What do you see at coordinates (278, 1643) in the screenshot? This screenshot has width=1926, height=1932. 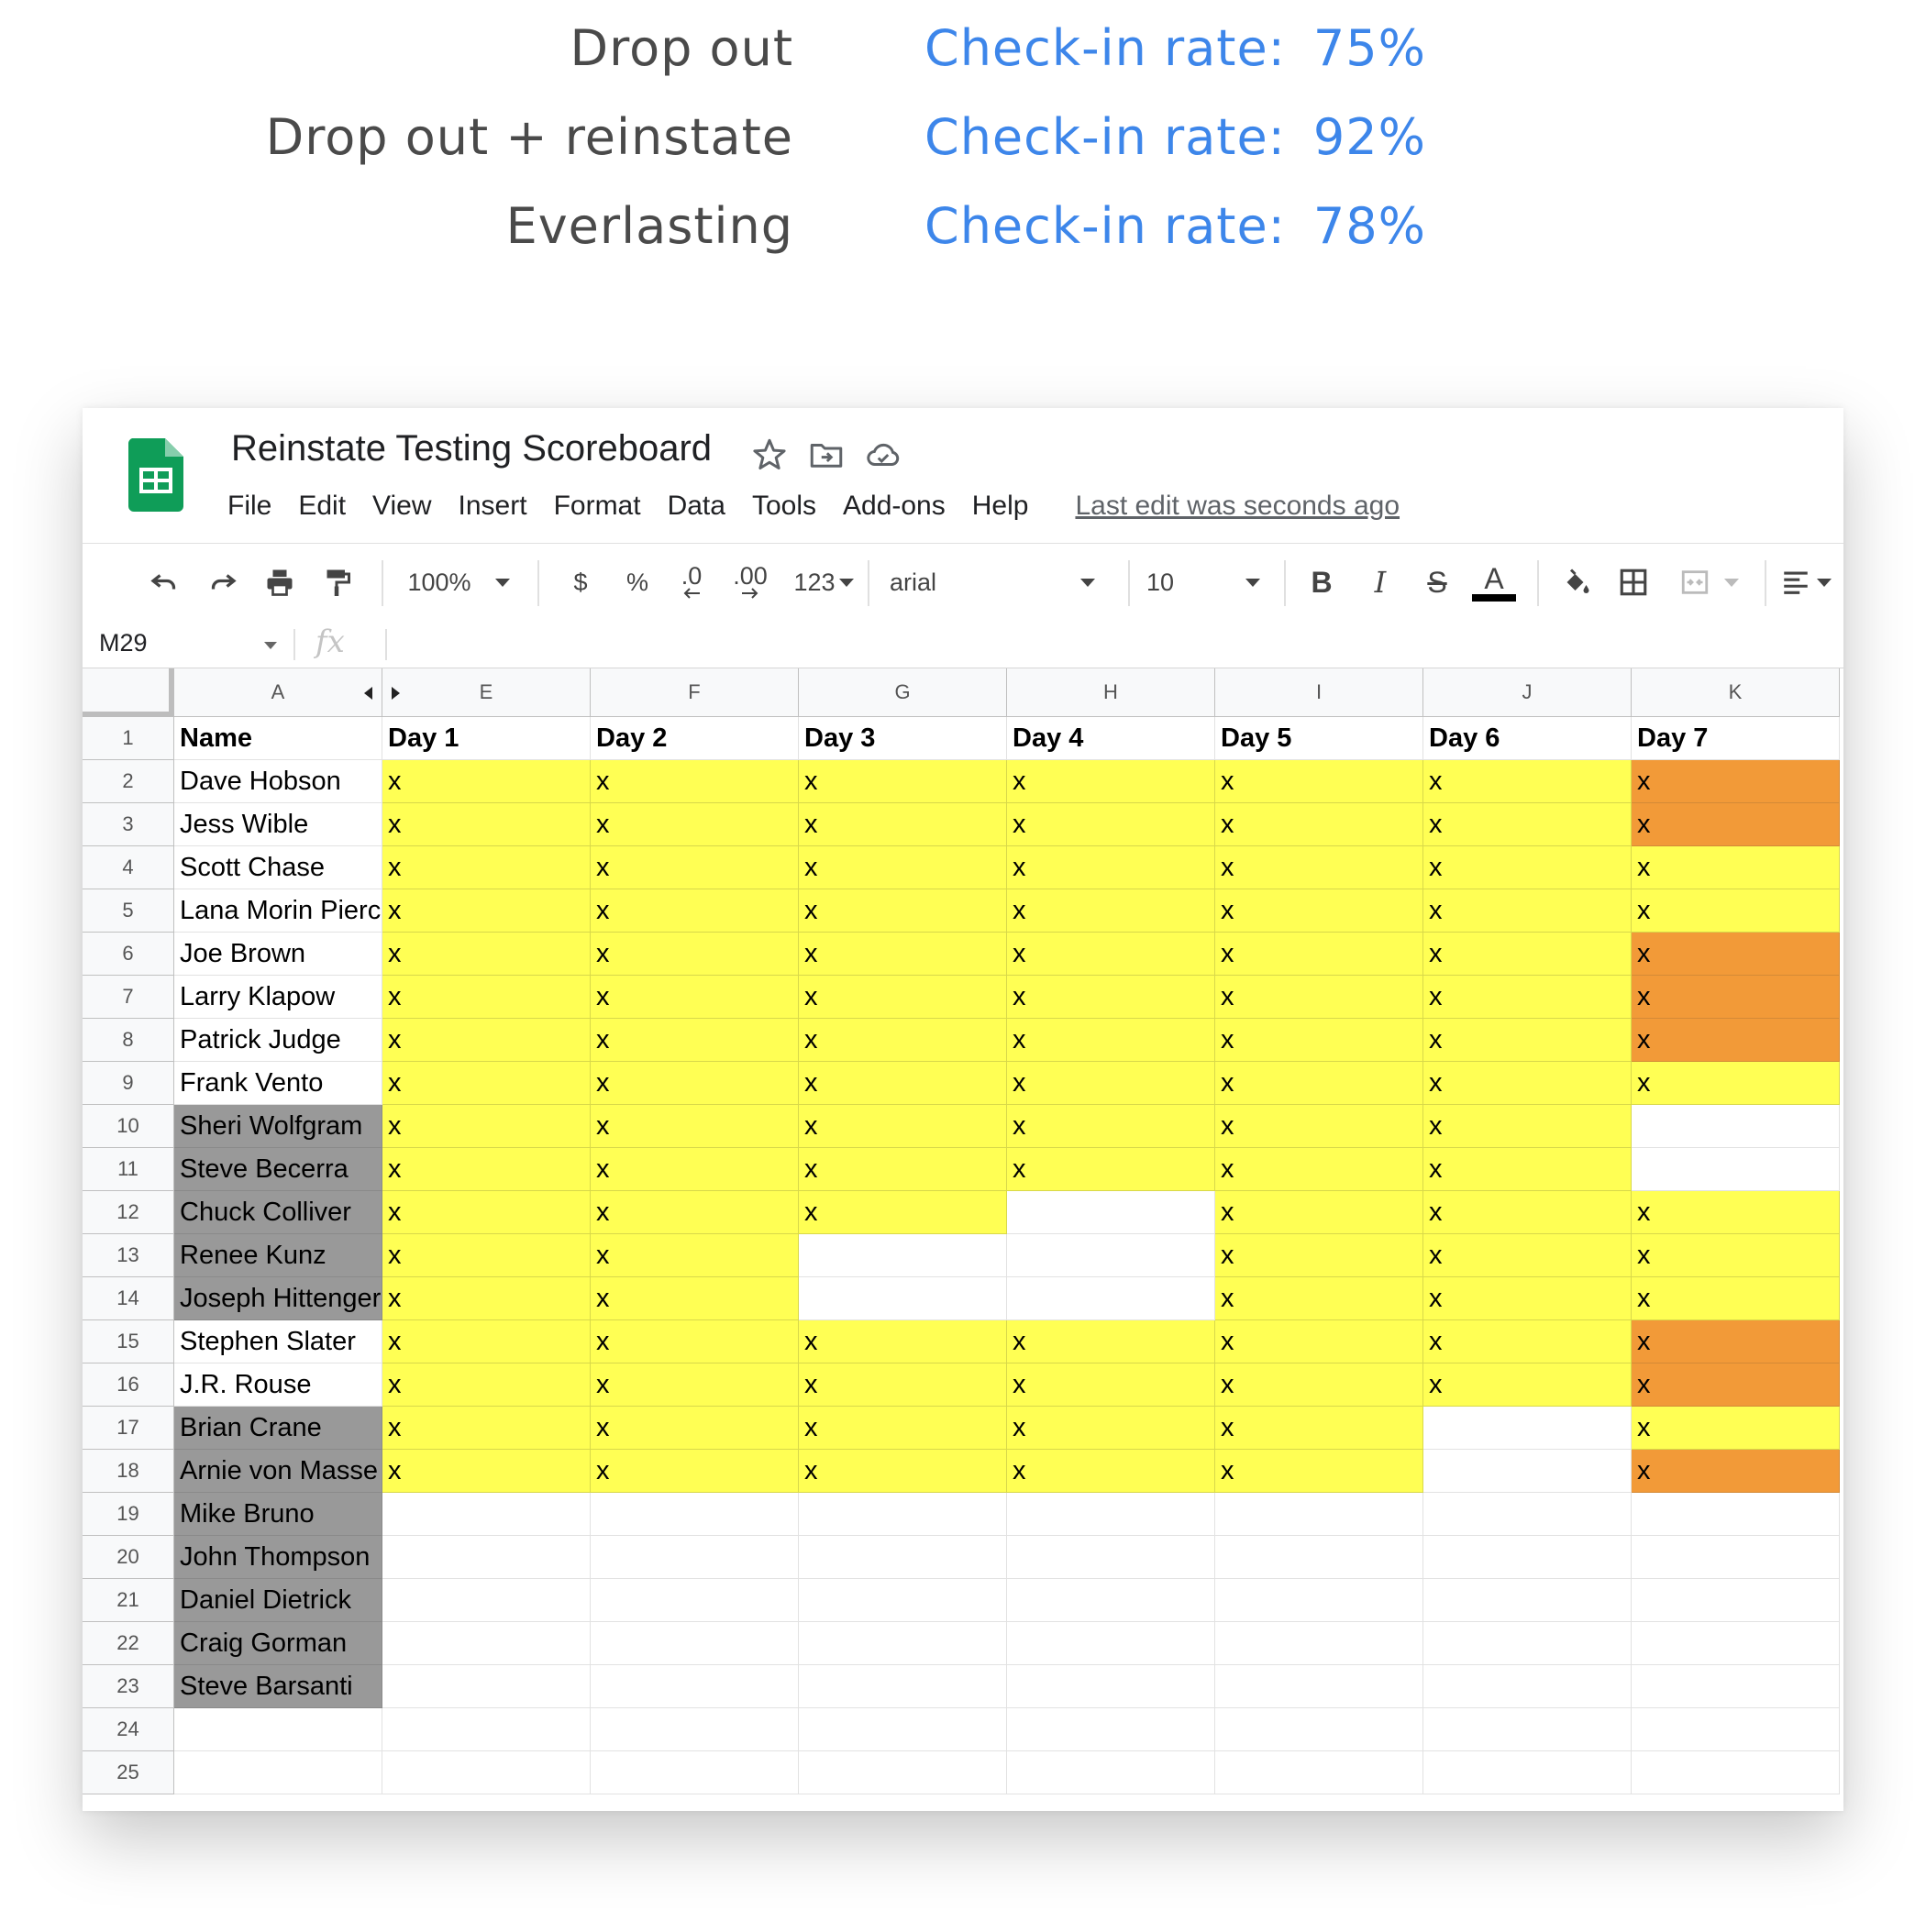 I see `name-cell: Craig Gorman` at bounding box center [278, 1643].